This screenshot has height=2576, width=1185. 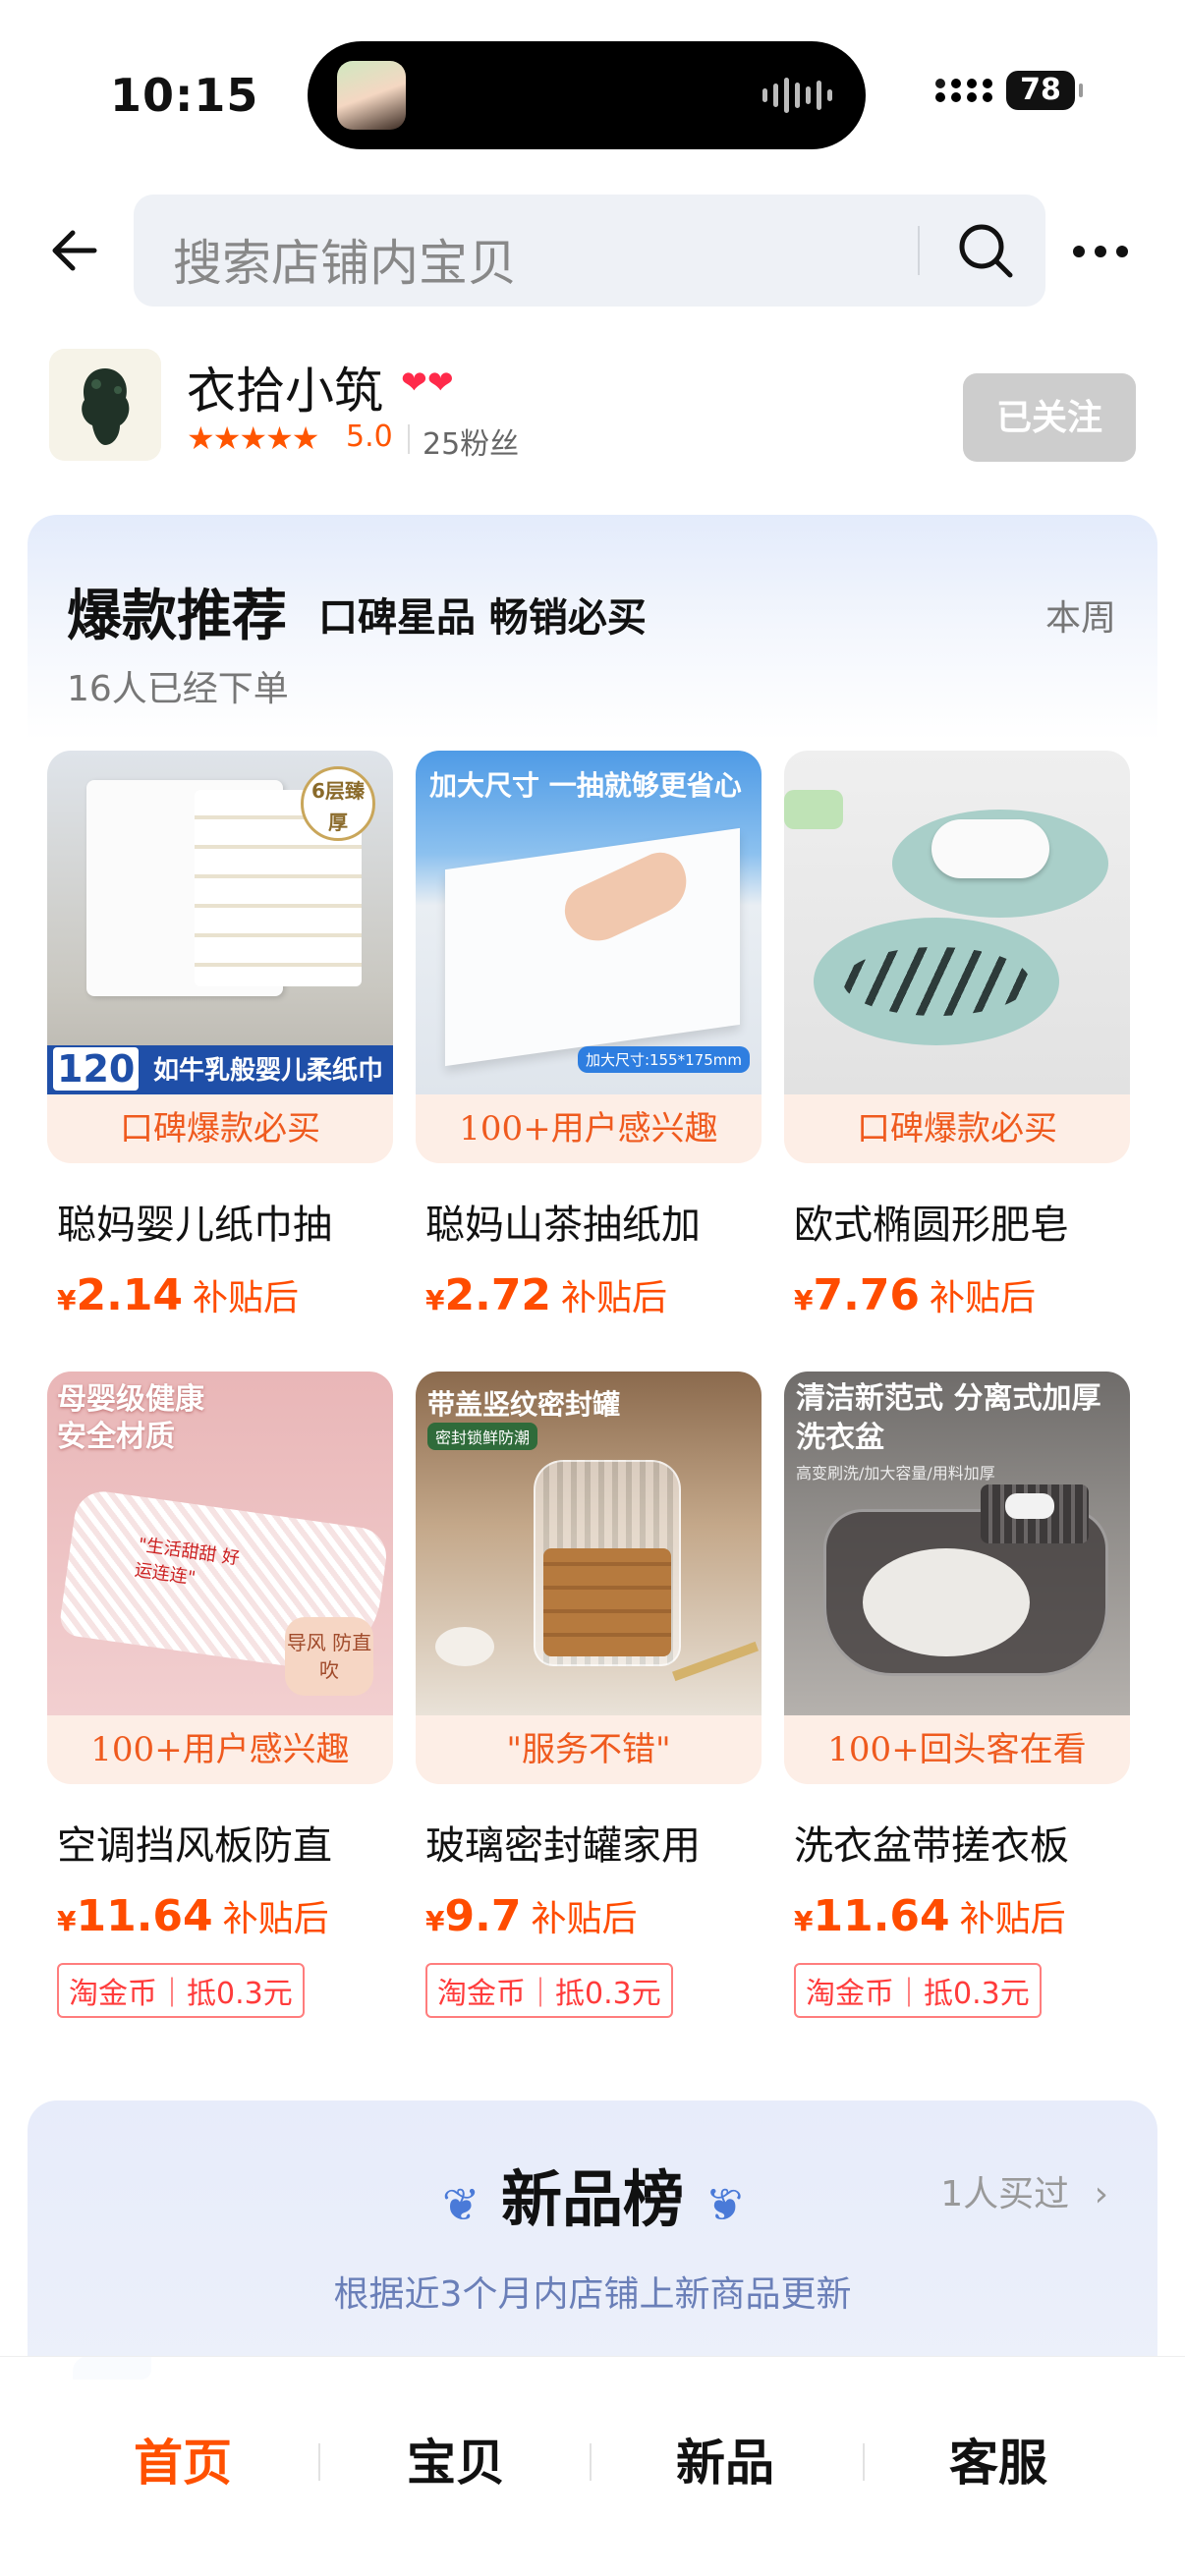 I want to click on back-arrow-icon, so click(x=76, y=250).